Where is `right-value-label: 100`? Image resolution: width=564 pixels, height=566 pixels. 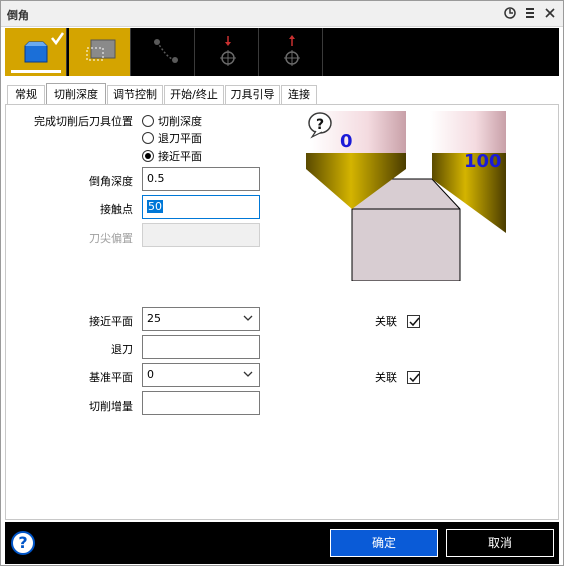
right-value-label: 100 is located at coordinates (483, 161).